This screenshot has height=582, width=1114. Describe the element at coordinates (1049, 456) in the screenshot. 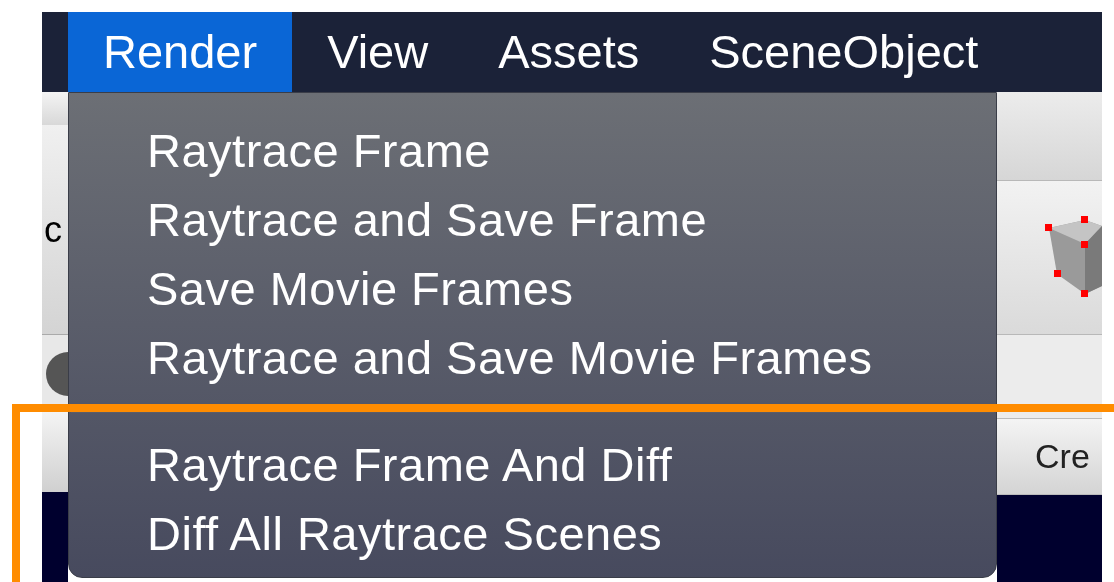

I see `create-button: Cre` at that location.